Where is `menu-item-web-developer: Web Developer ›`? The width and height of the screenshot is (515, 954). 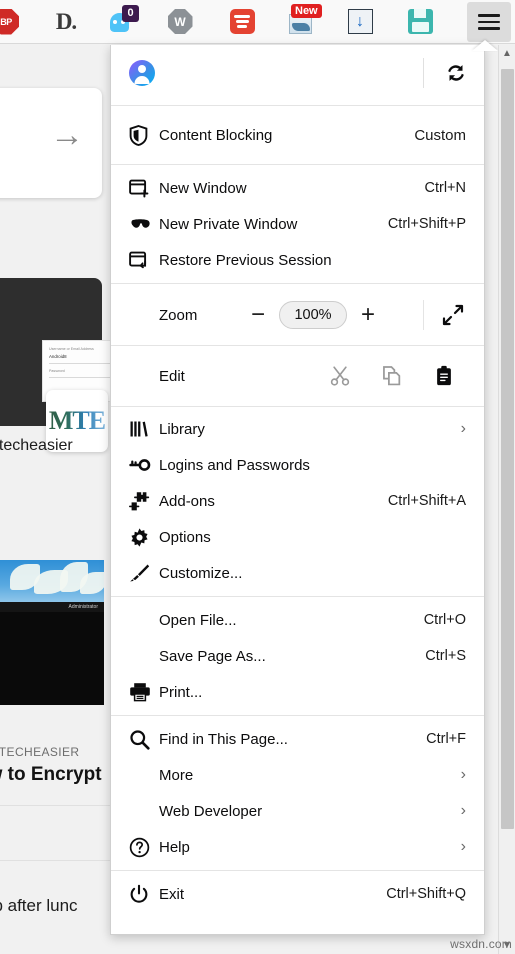 menu-item-web-developer: Web Developer › is located at coordinates (297, 811).